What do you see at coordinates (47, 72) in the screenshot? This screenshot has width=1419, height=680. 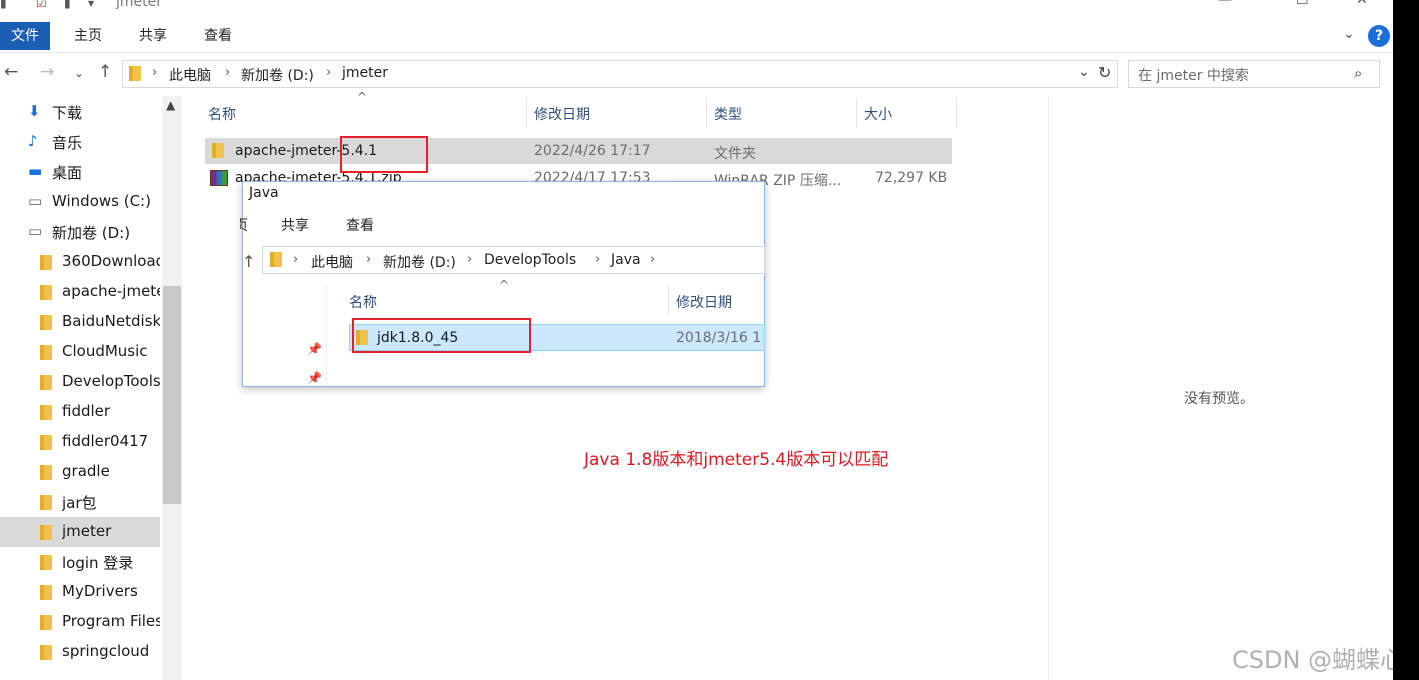 I see `forward-button: →` at bounding box center [47, 72].